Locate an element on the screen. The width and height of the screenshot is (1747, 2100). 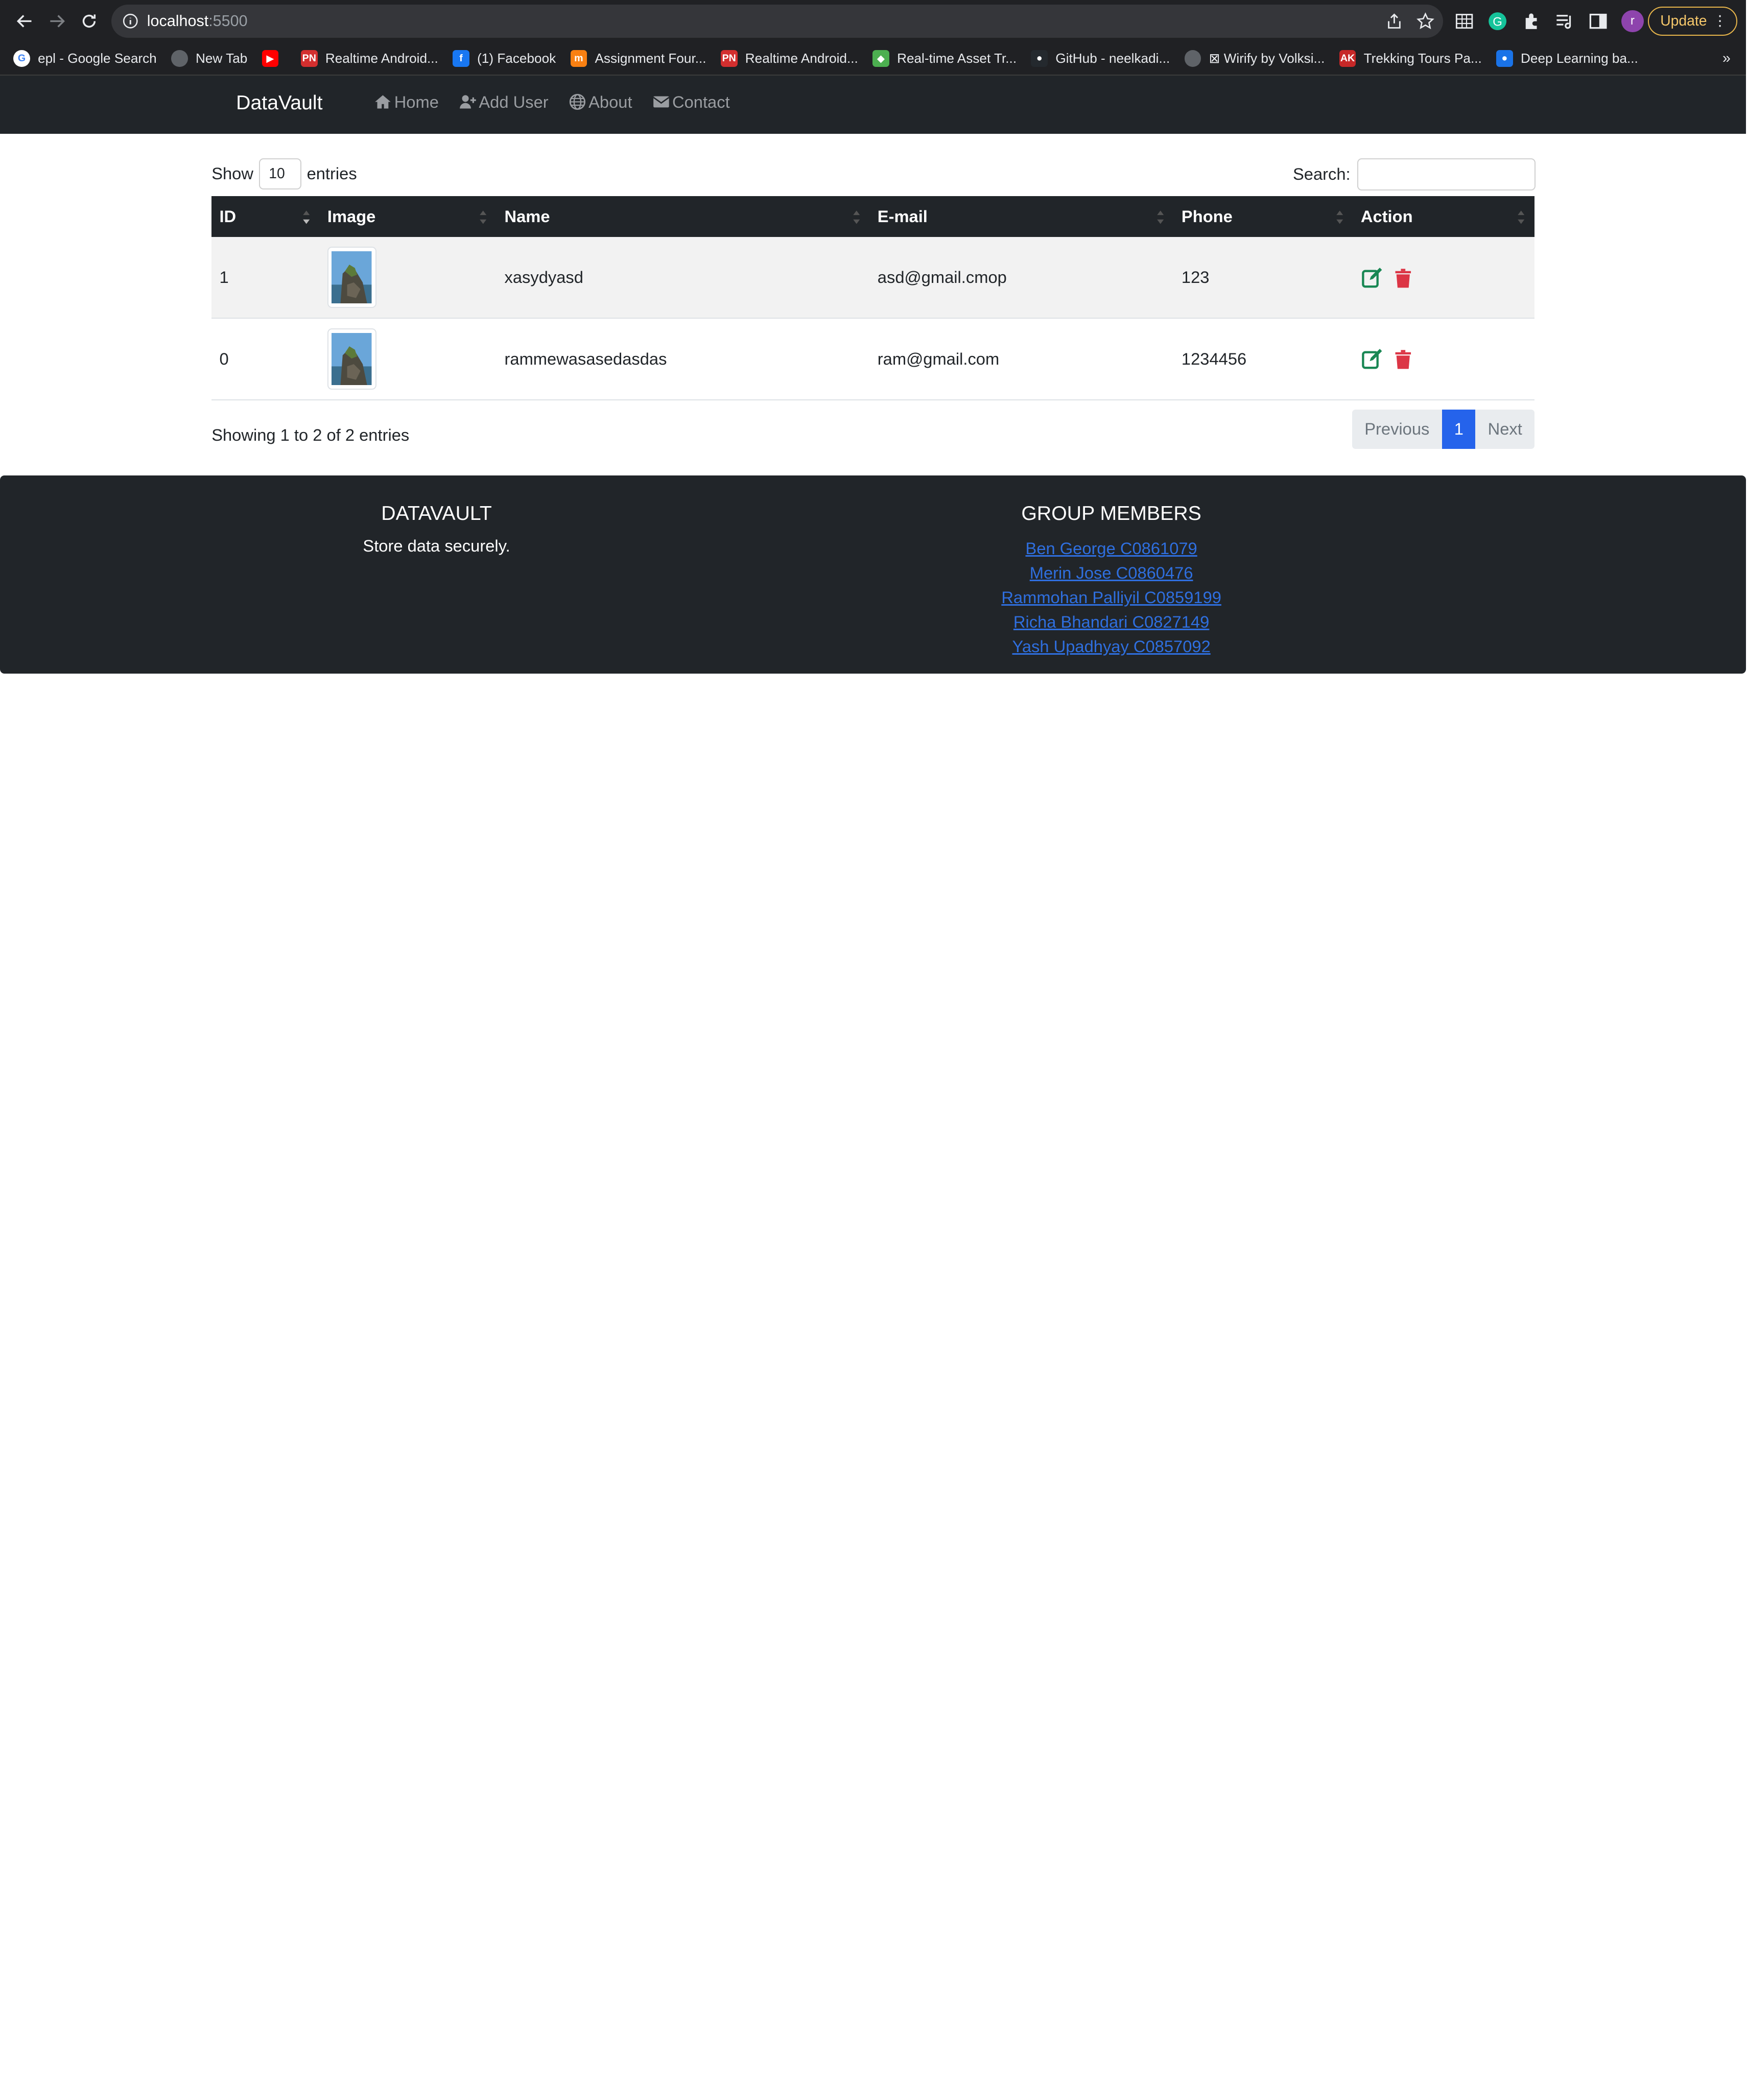
reload-icon is located at coordinates (89, 21).